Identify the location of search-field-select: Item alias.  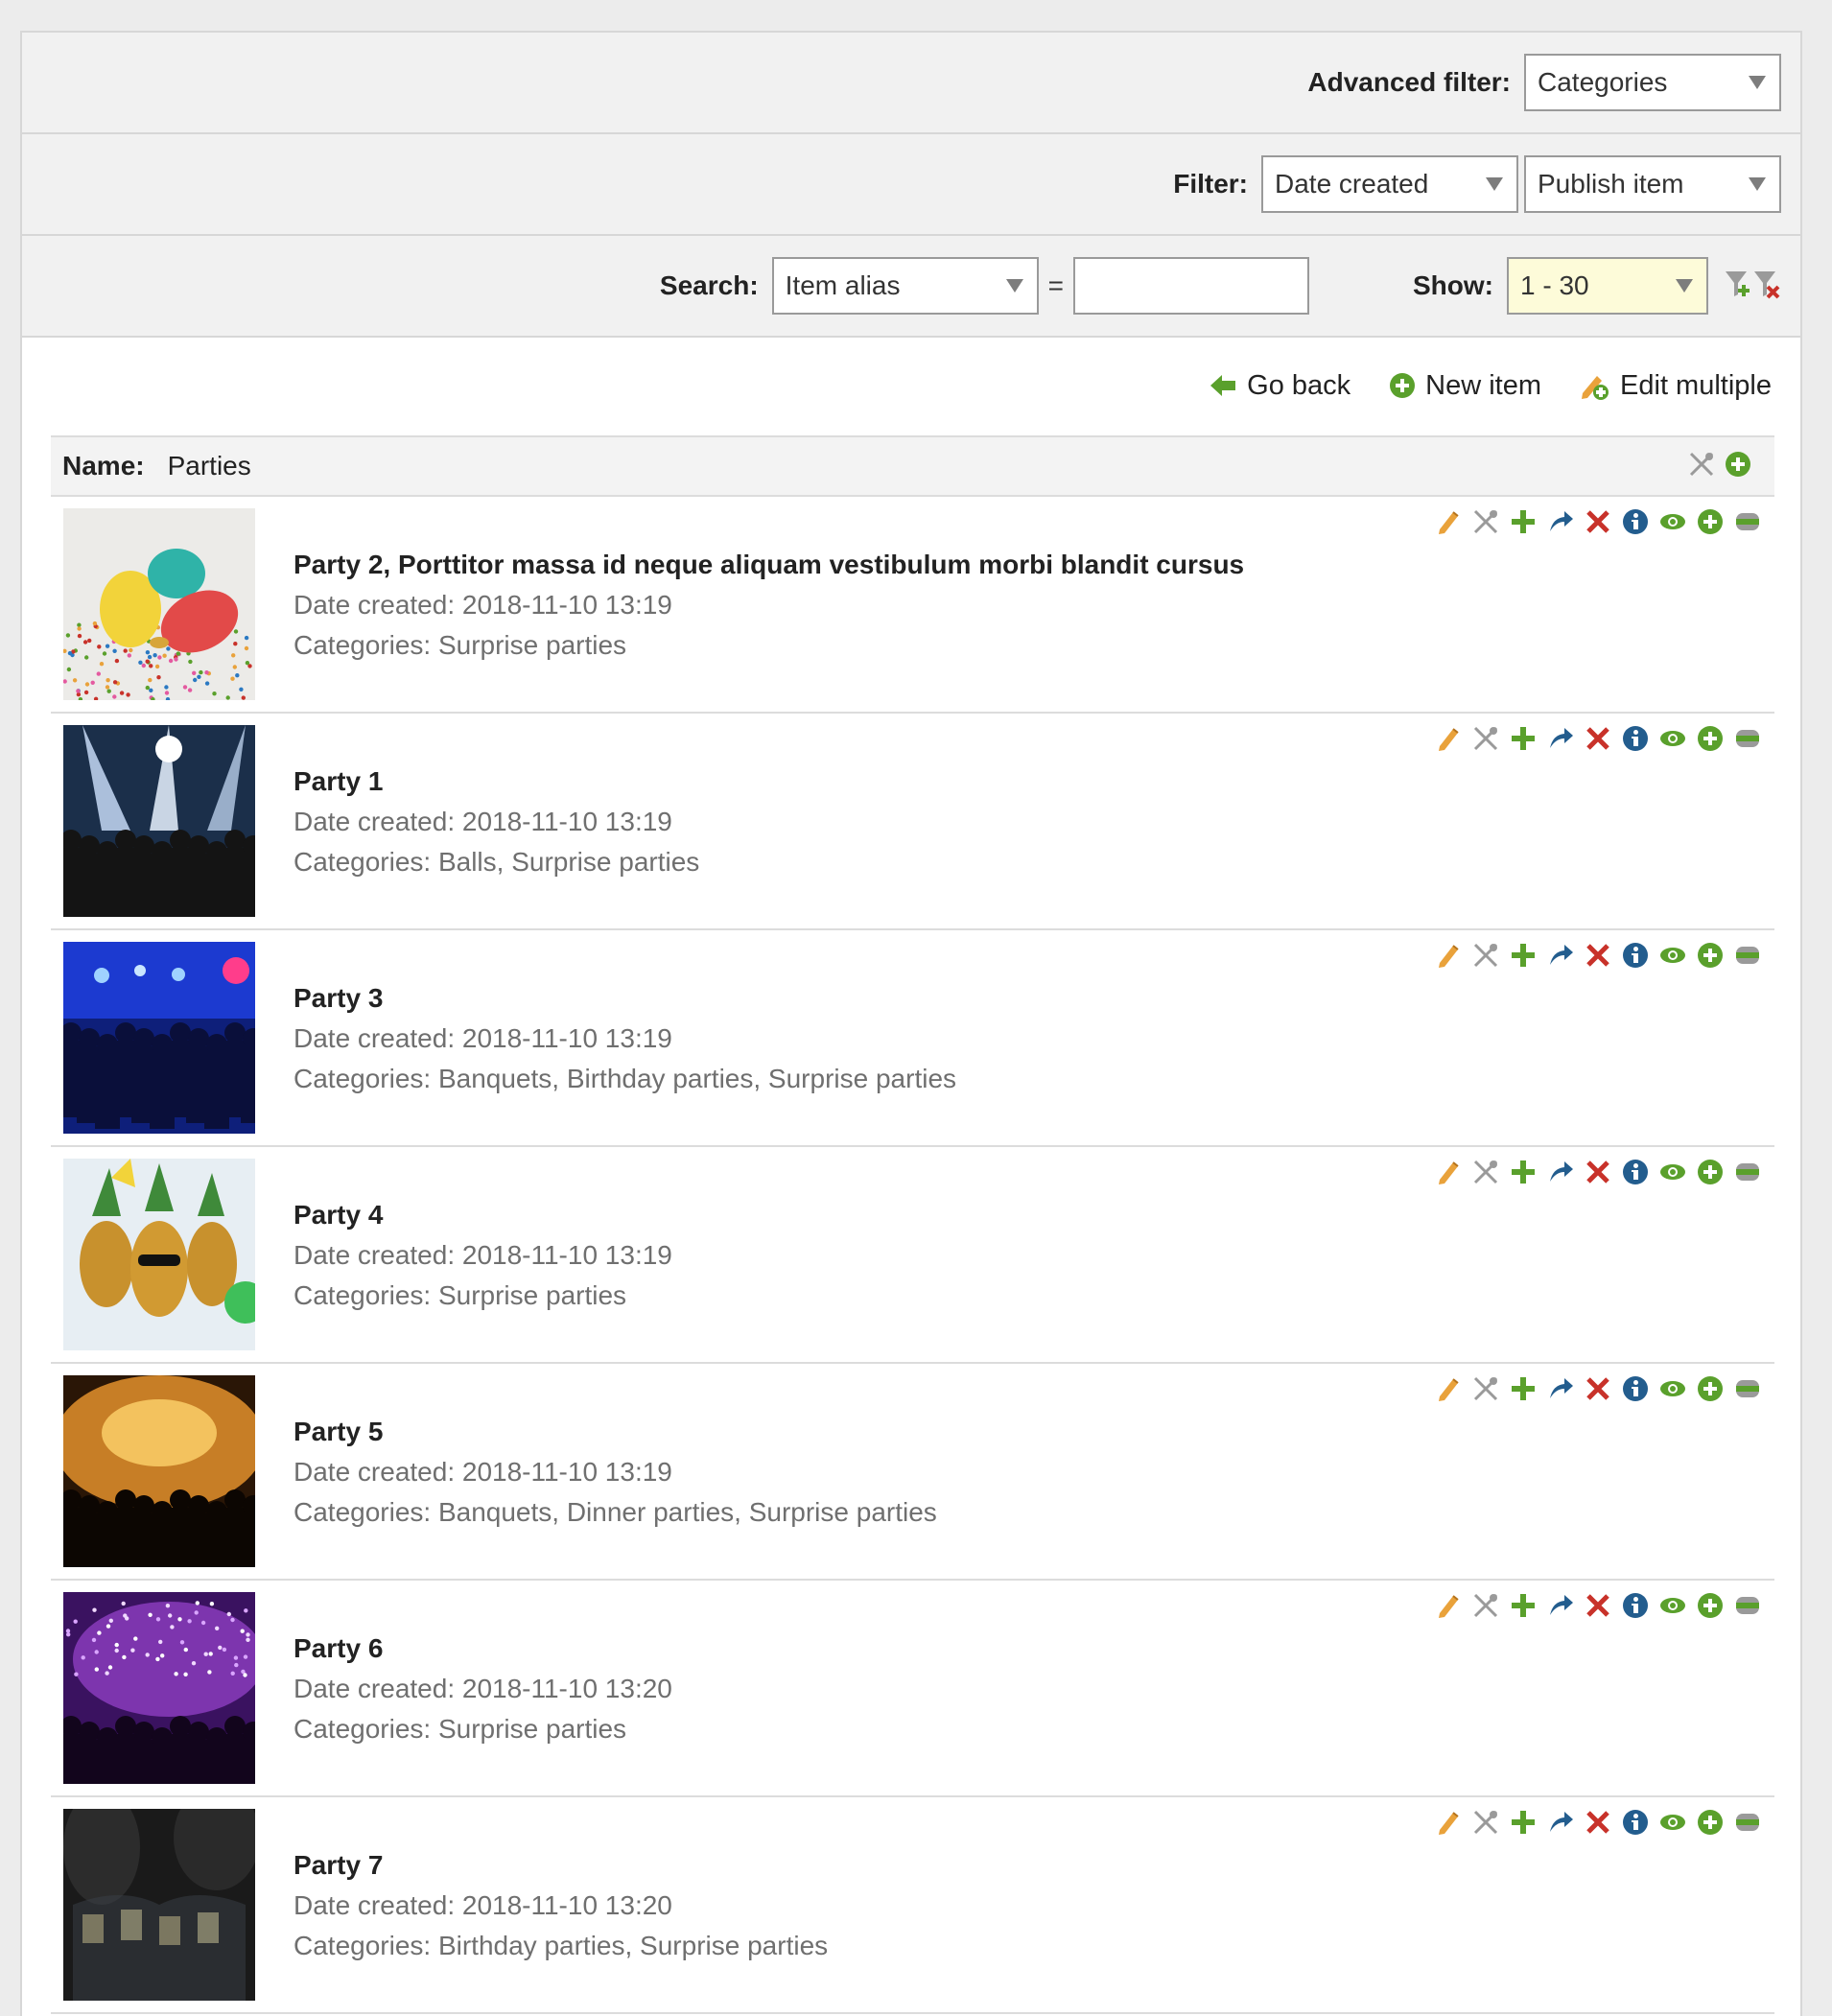
(905, 286).